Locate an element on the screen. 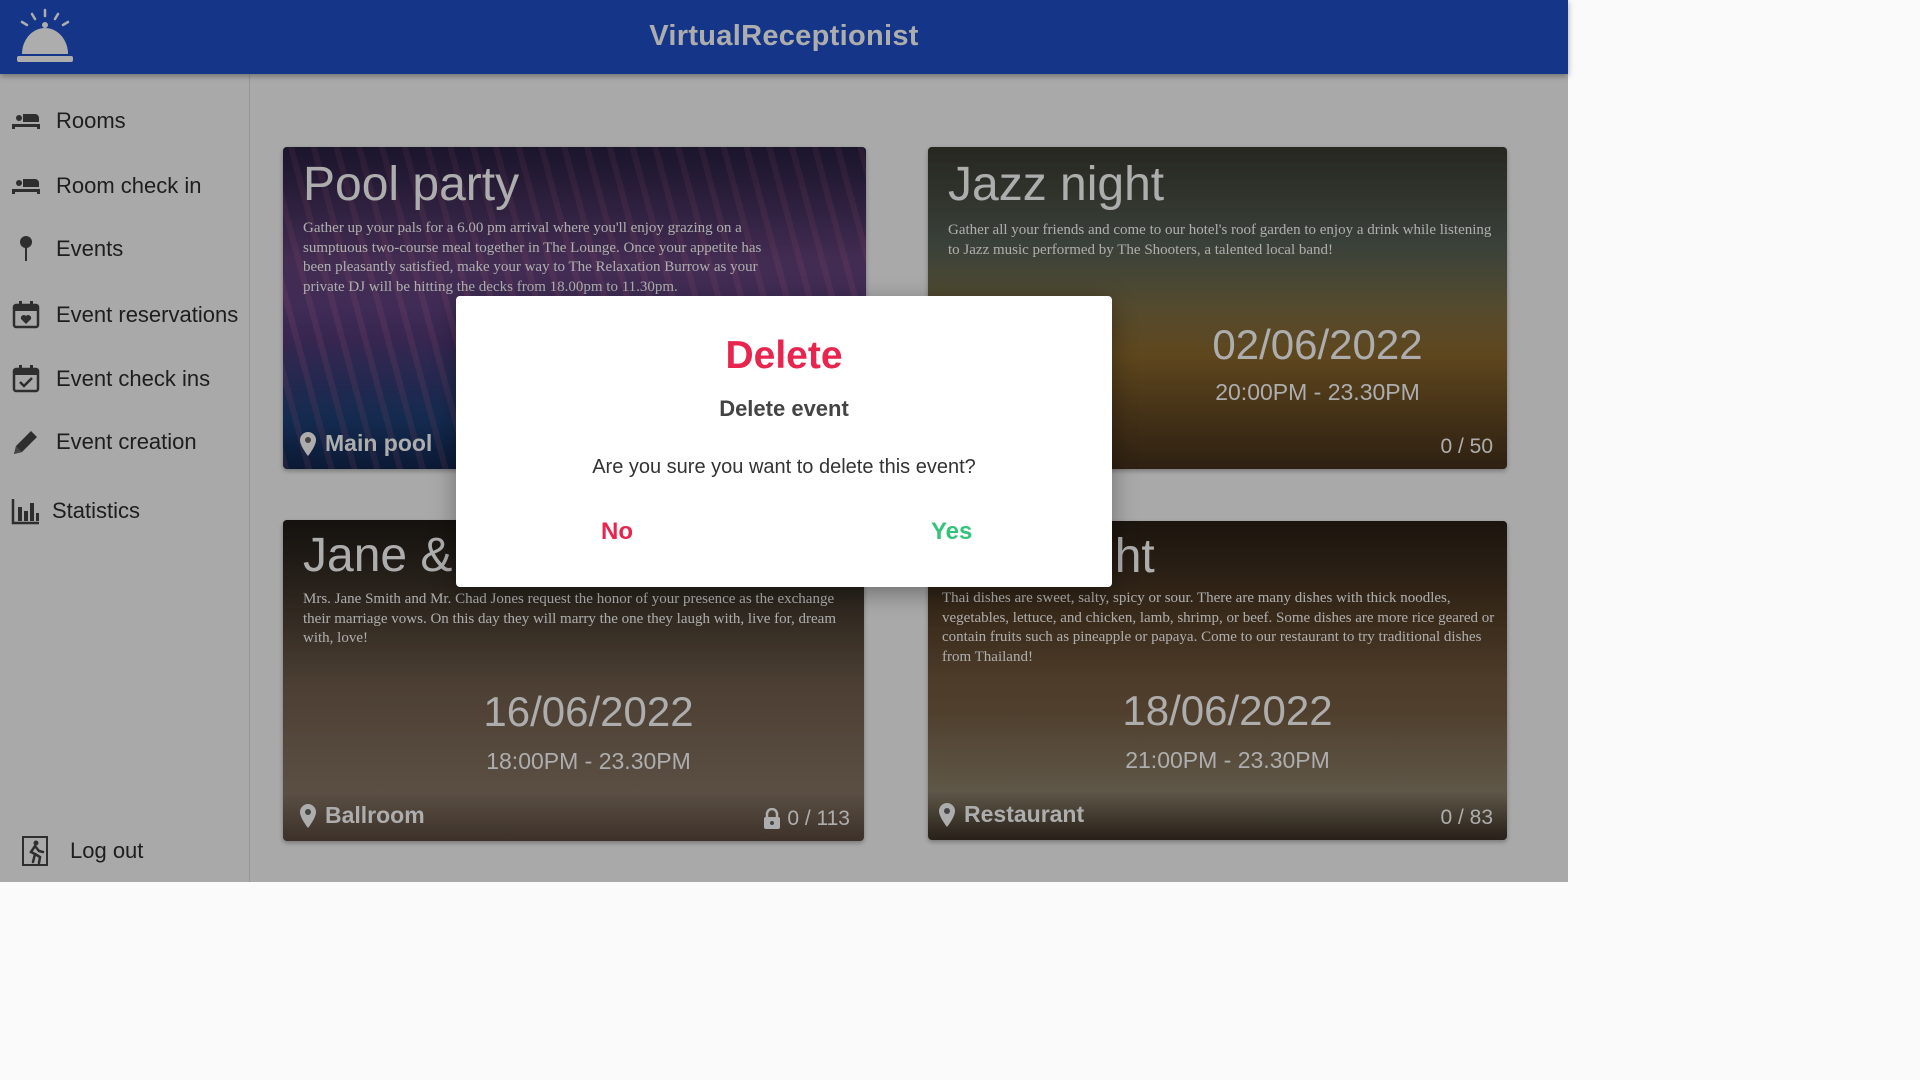 This screenshot has height=1080, width=1920. no-button: No is located at coordinates (617, 532).